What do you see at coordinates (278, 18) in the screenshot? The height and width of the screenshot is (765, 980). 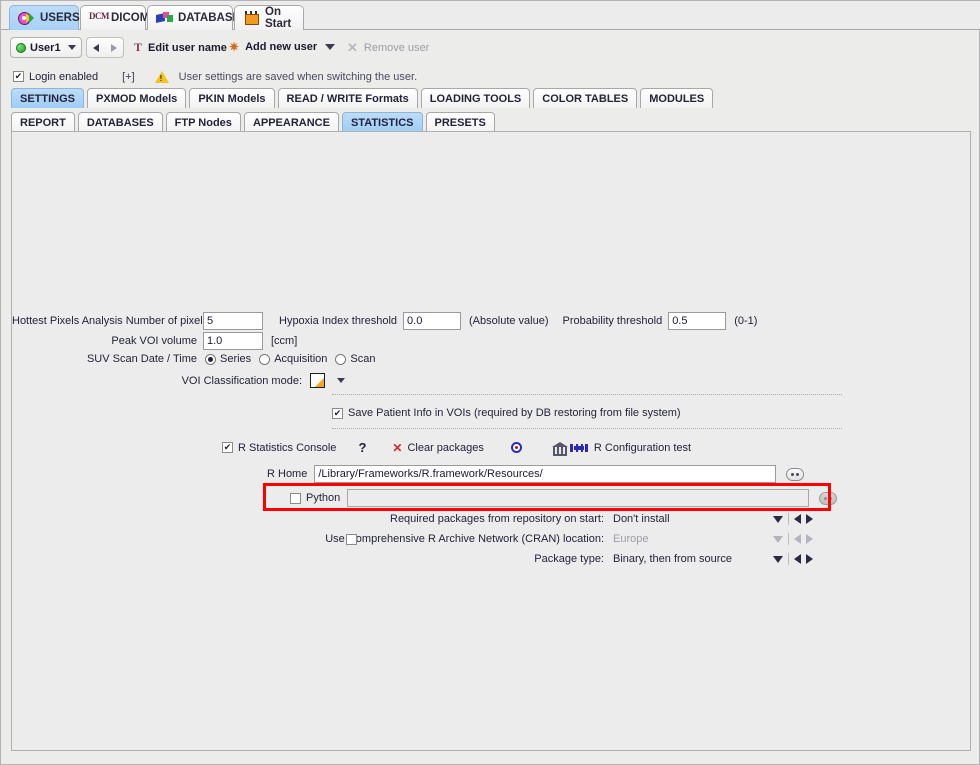 I see `top-tab-on-start-label: On Start` at bounding box center [278, 18].